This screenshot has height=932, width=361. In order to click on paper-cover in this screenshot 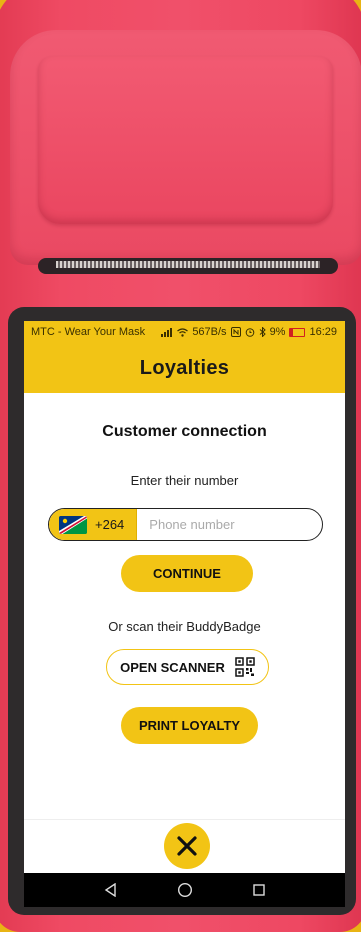, I will do `click(185, 140)`.